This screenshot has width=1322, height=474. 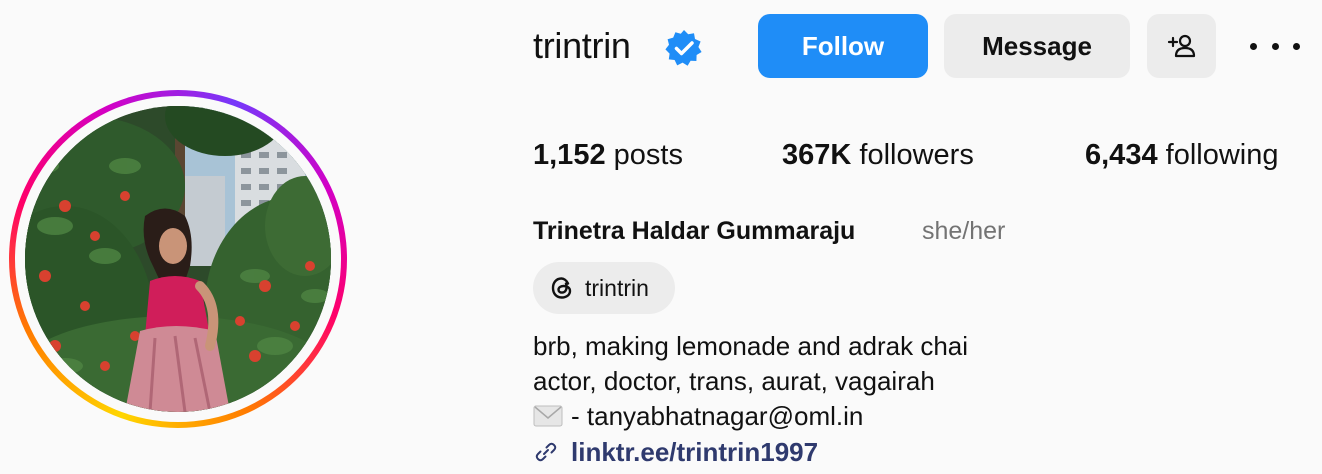 What do you see at coordinates (608, 155) in the screenshot?
I see `posts-count: 1,152 posts` at bounding box center [608, 155].